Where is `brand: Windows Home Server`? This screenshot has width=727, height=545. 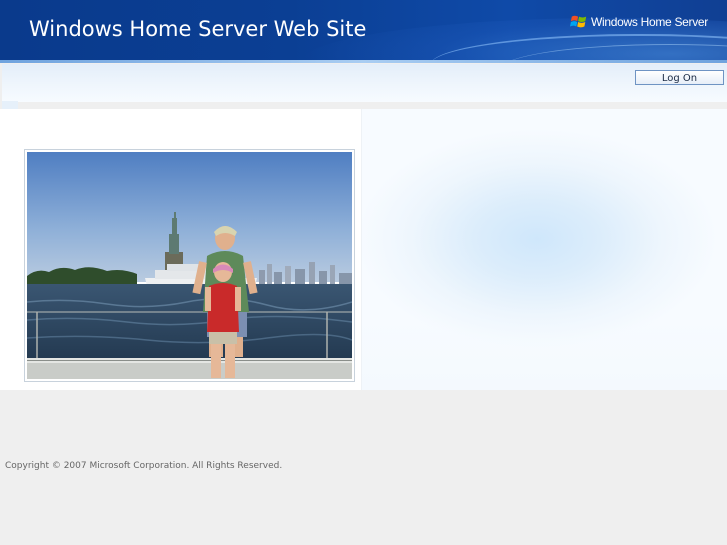
brand: Windows Home Server is located at coordinates (639, 22).